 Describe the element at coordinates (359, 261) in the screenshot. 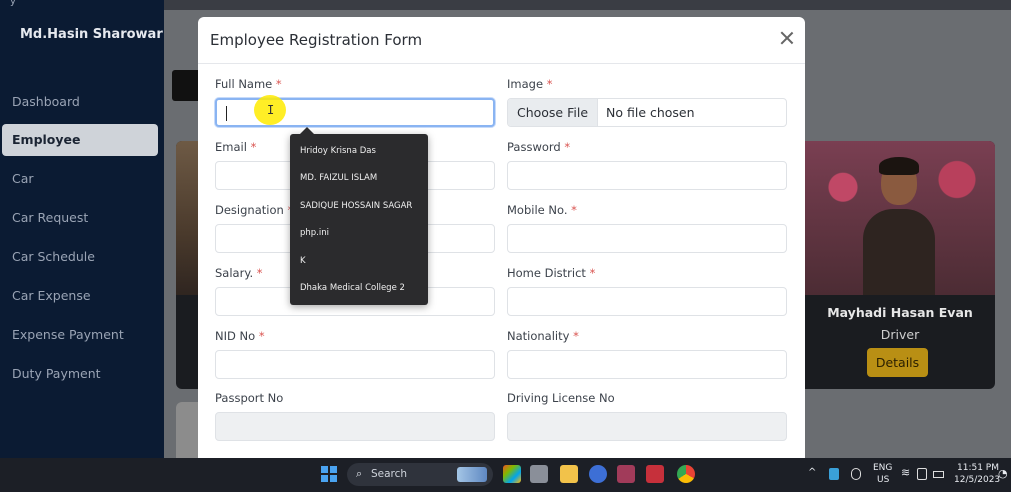

I see `autocomplete-item: K` at that location.